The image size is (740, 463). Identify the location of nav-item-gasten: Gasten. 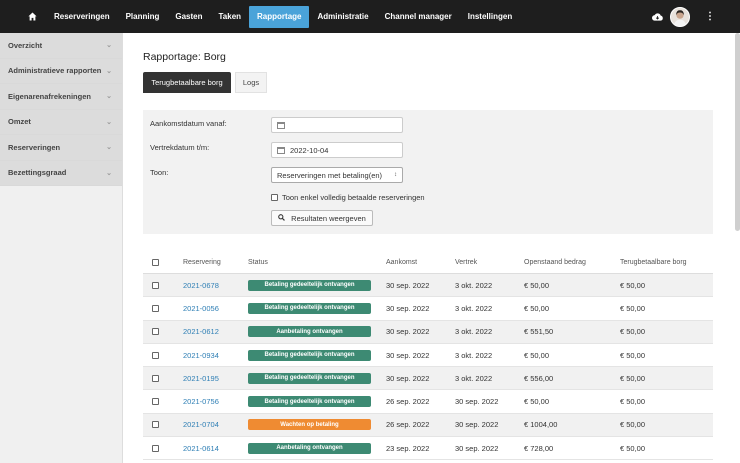
(188, 17).